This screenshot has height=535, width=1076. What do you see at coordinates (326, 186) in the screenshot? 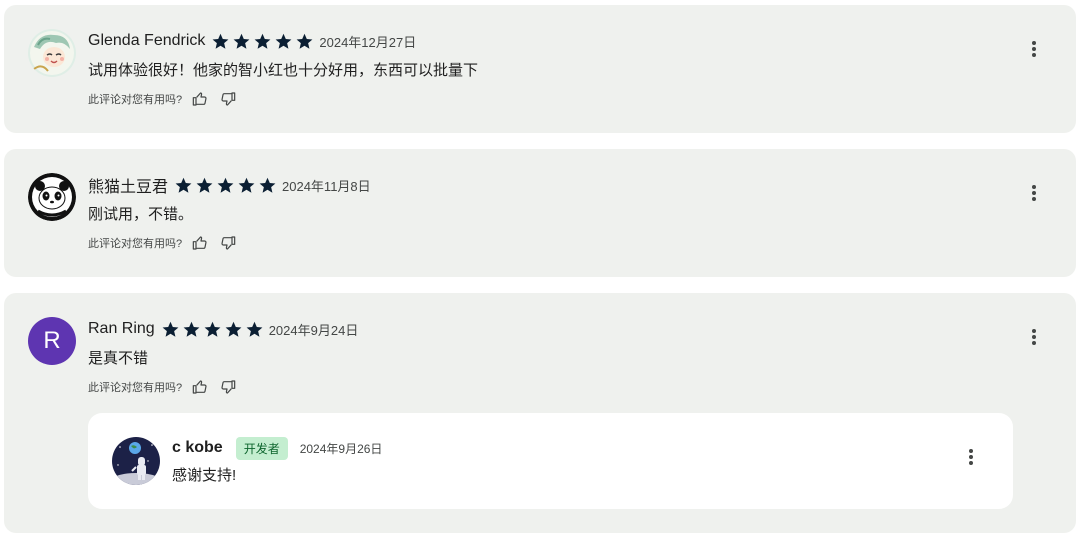
I see `review-date: 2024年11月8日` at bounding box center [326, 186].